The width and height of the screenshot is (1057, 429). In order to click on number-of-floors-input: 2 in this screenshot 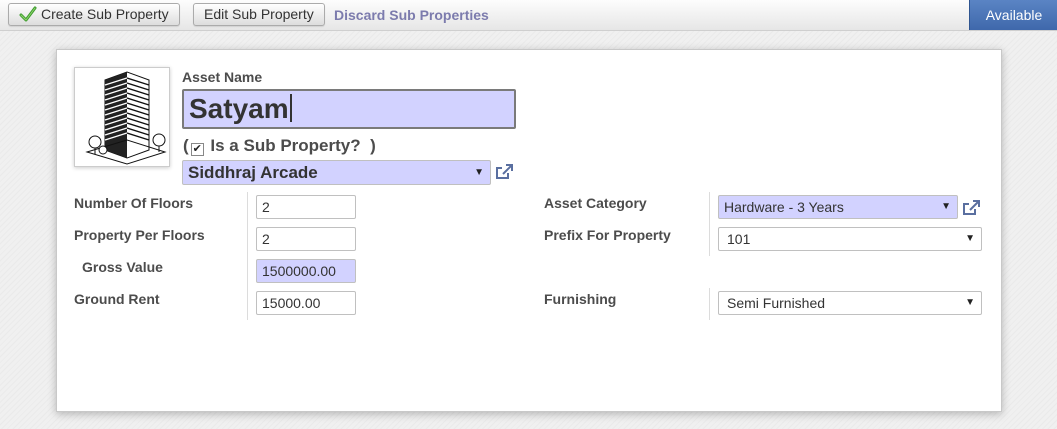, I will do `click(306, 207)`.